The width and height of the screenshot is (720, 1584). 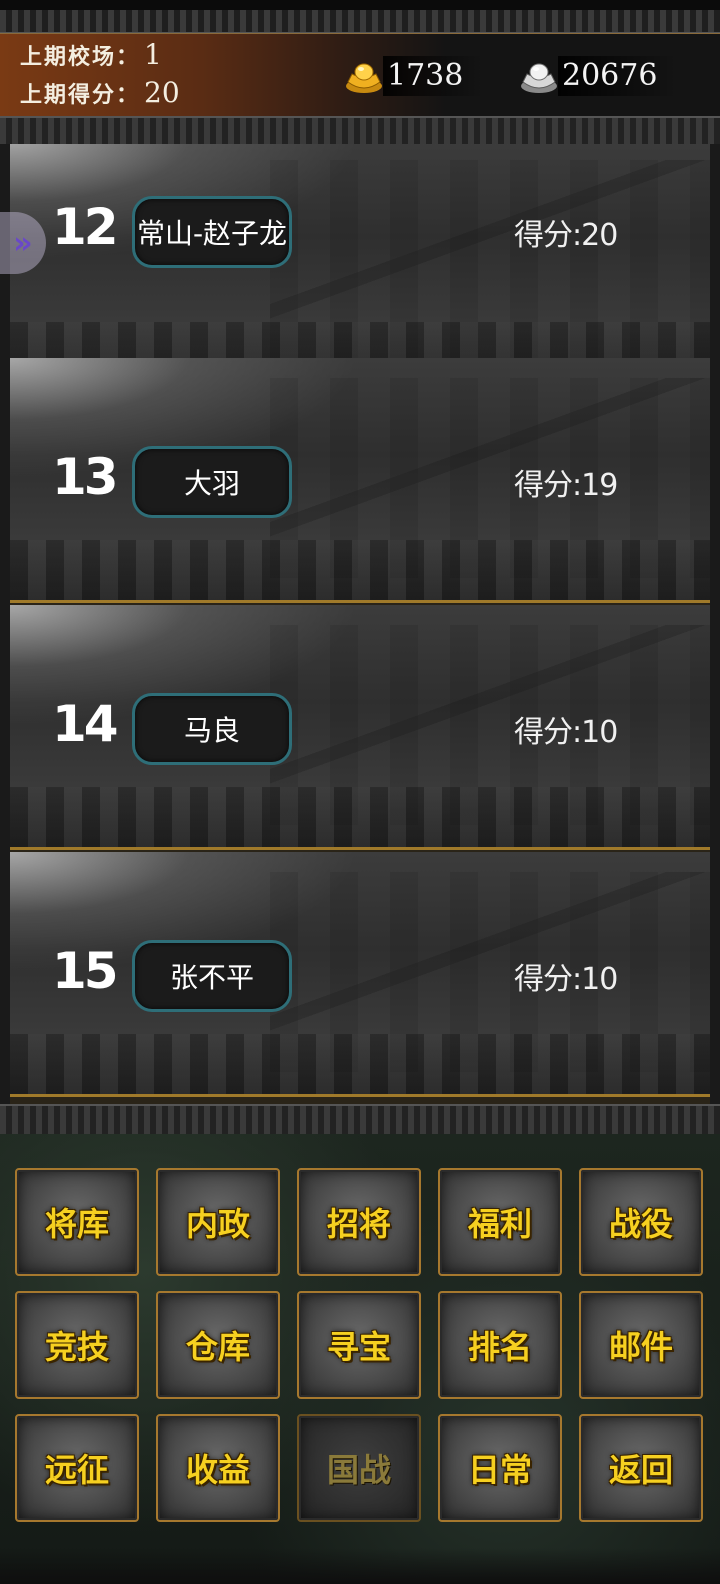 I want to click on warehouse-button: 仓库, so click(x=218, y=1345).